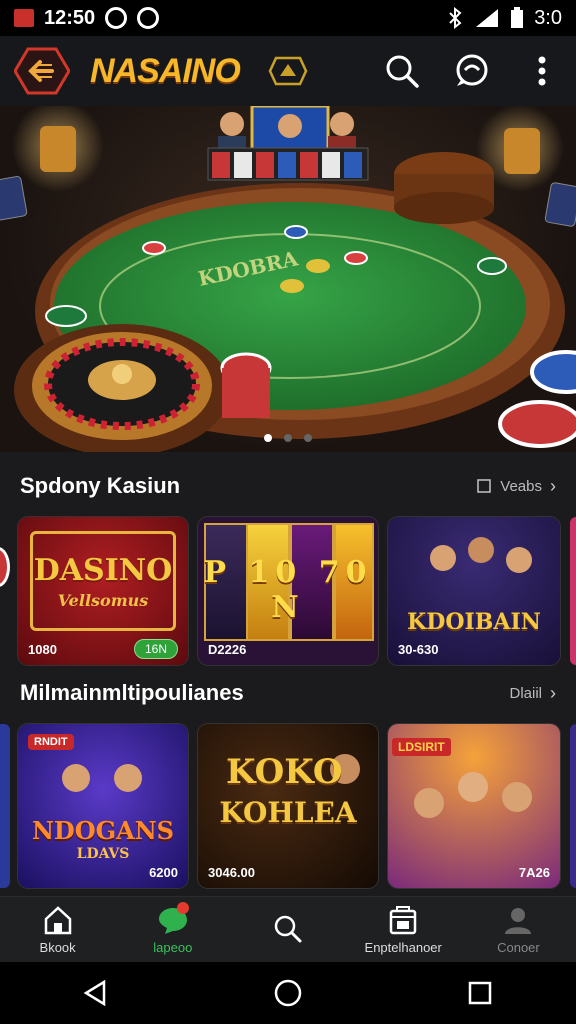 Image resolution: width=576 pixels, height=1024 pixels. I want to click on nav-label: Bkook, so click(57, 947).